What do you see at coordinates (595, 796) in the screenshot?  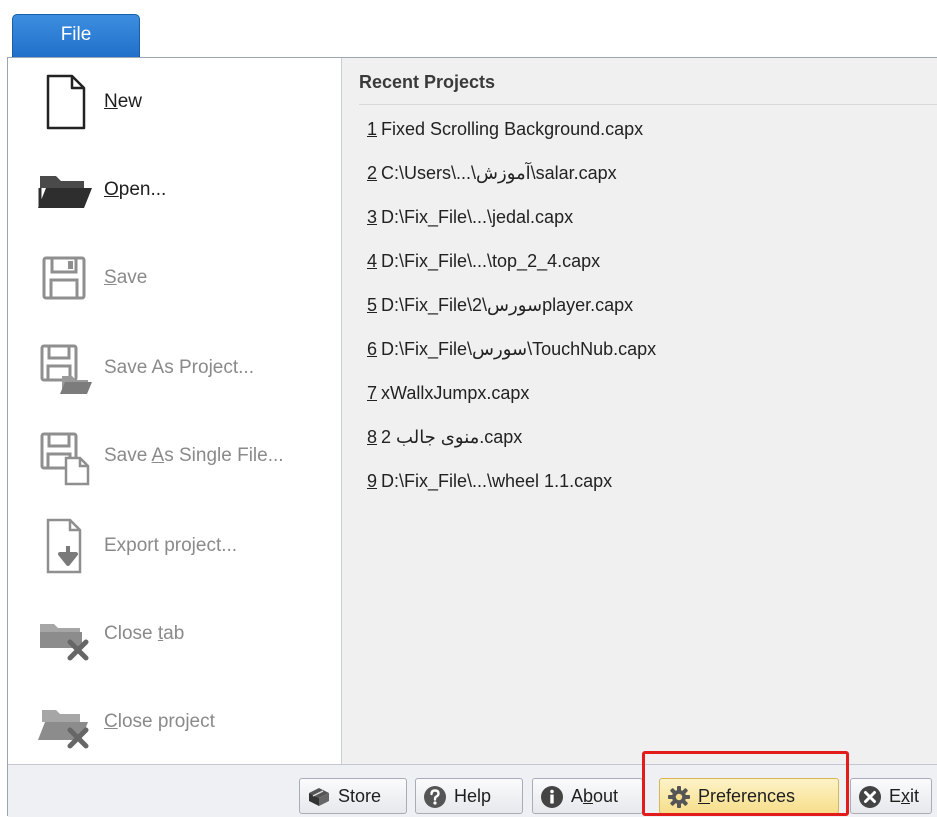 I see `about-button-label: About` at bounding box center [595, 796].